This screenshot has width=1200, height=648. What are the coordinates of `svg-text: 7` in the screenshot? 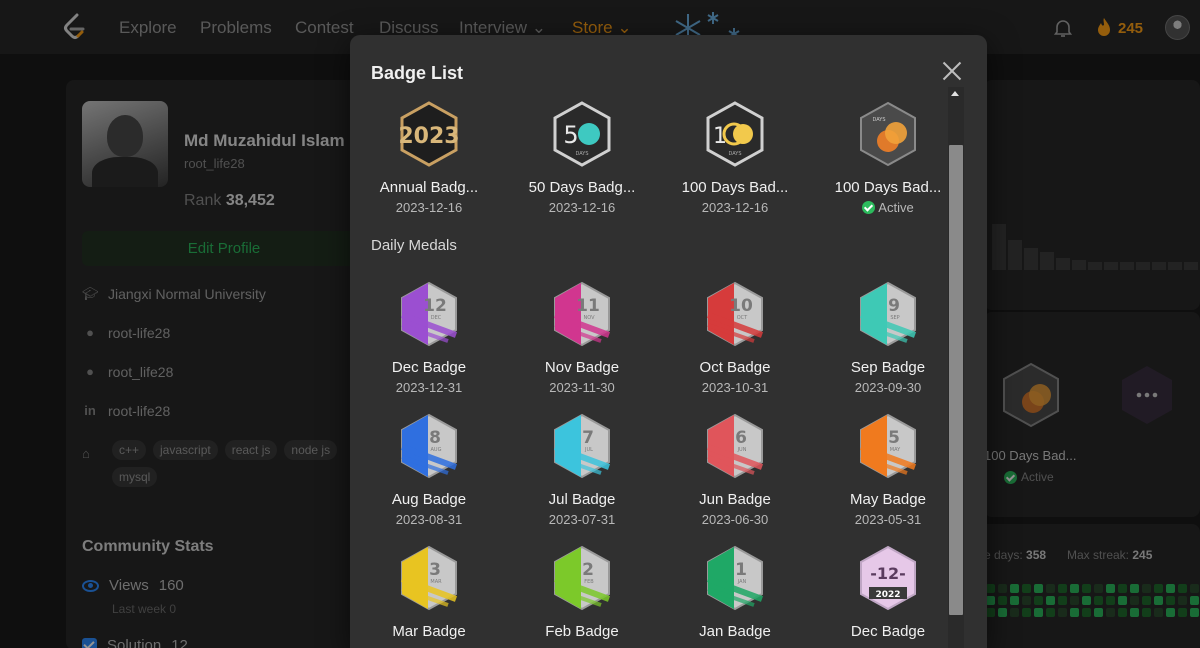 It's located at (588, 438).